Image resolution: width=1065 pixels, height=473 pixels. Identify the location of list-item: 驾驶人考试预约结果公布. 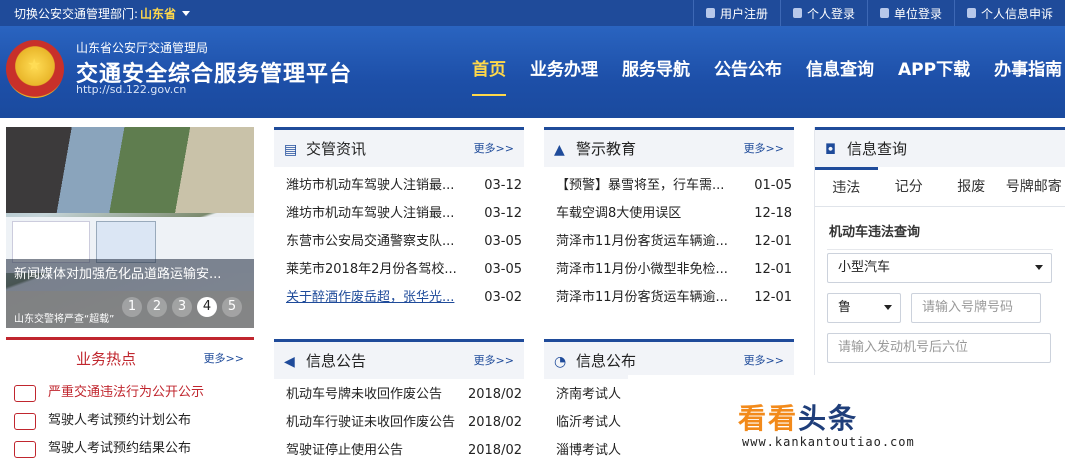
(130, 449).